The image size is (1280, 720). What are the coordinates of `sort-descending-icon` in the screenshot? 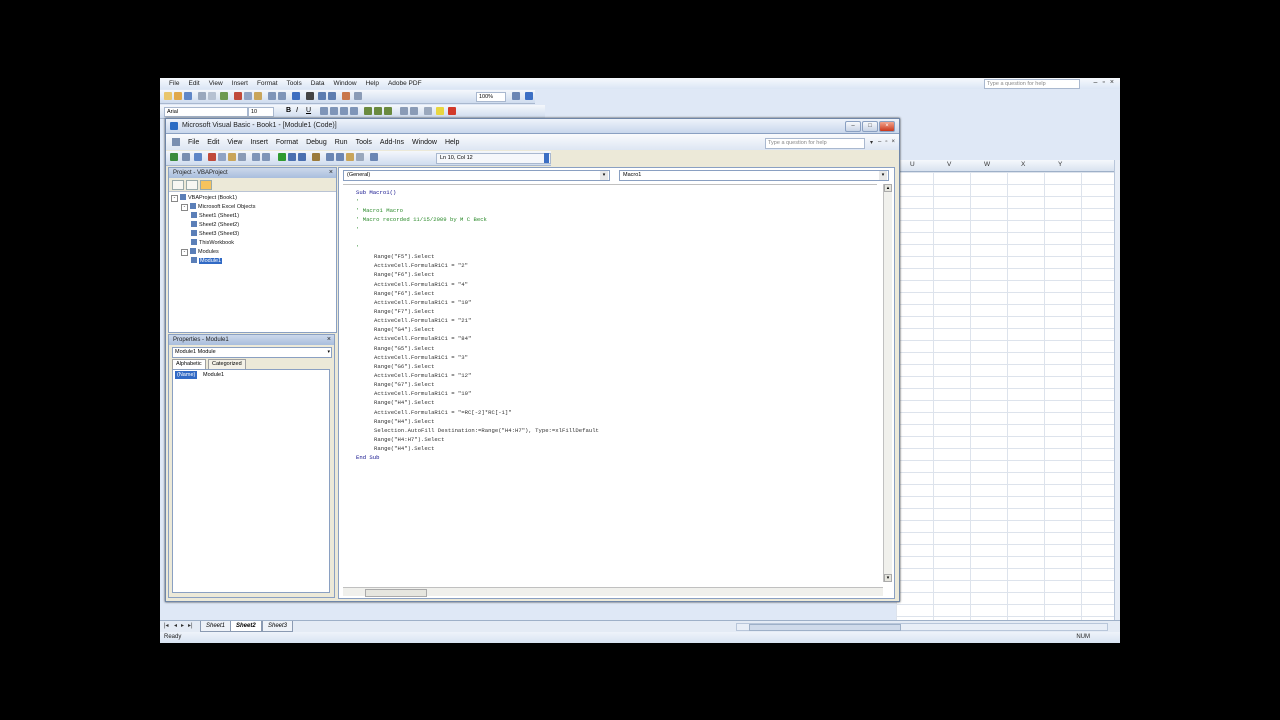 It's located at (332, 96).